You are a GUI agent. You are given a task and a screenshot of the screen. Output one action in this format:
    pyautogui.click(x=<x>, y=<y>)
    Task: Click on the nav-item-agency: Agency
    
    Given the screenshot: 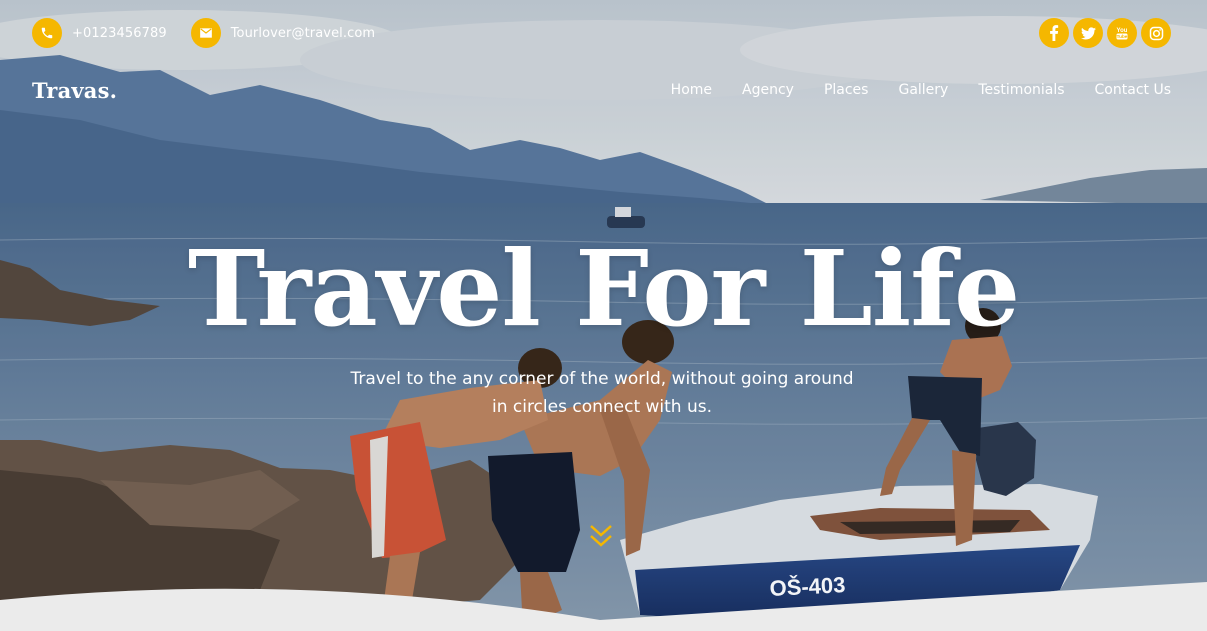 What is the action you would take?
    pyautogui.click(x=768, y=90)
    